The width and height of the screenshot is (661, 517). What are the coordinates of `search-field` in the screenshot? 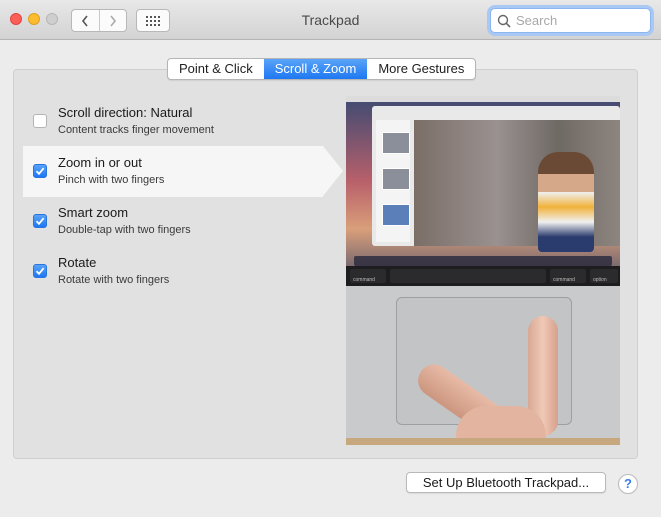 It's located at (570, 20).